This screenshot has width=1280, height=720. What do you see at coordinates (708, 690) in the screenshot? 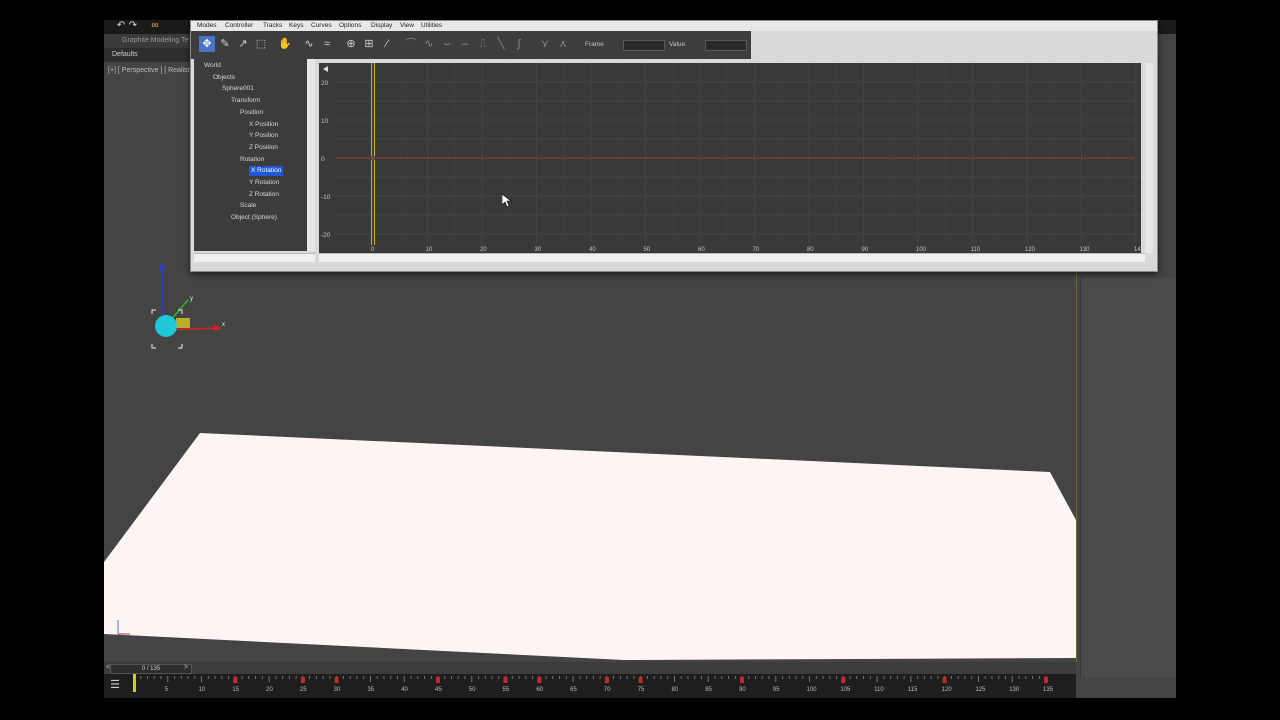
I see `trackbar-label: 85` at bounding box center [708, 690].